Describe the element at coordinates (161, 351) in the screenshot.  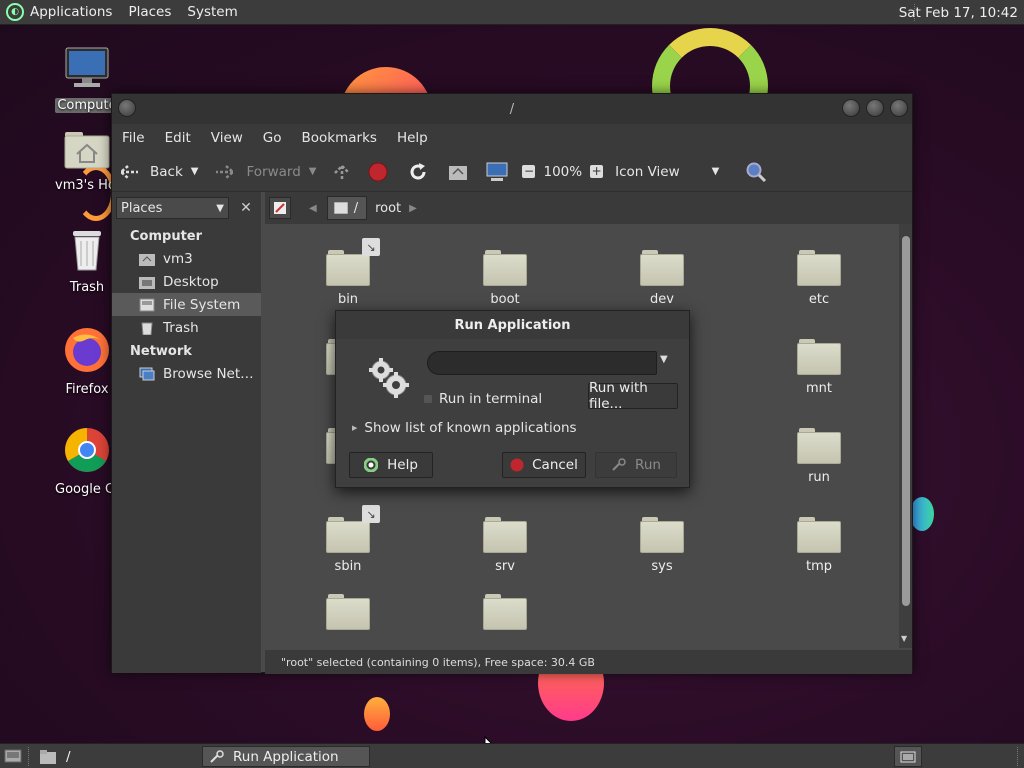
I see `sidebar-group-network: Network` at that location.